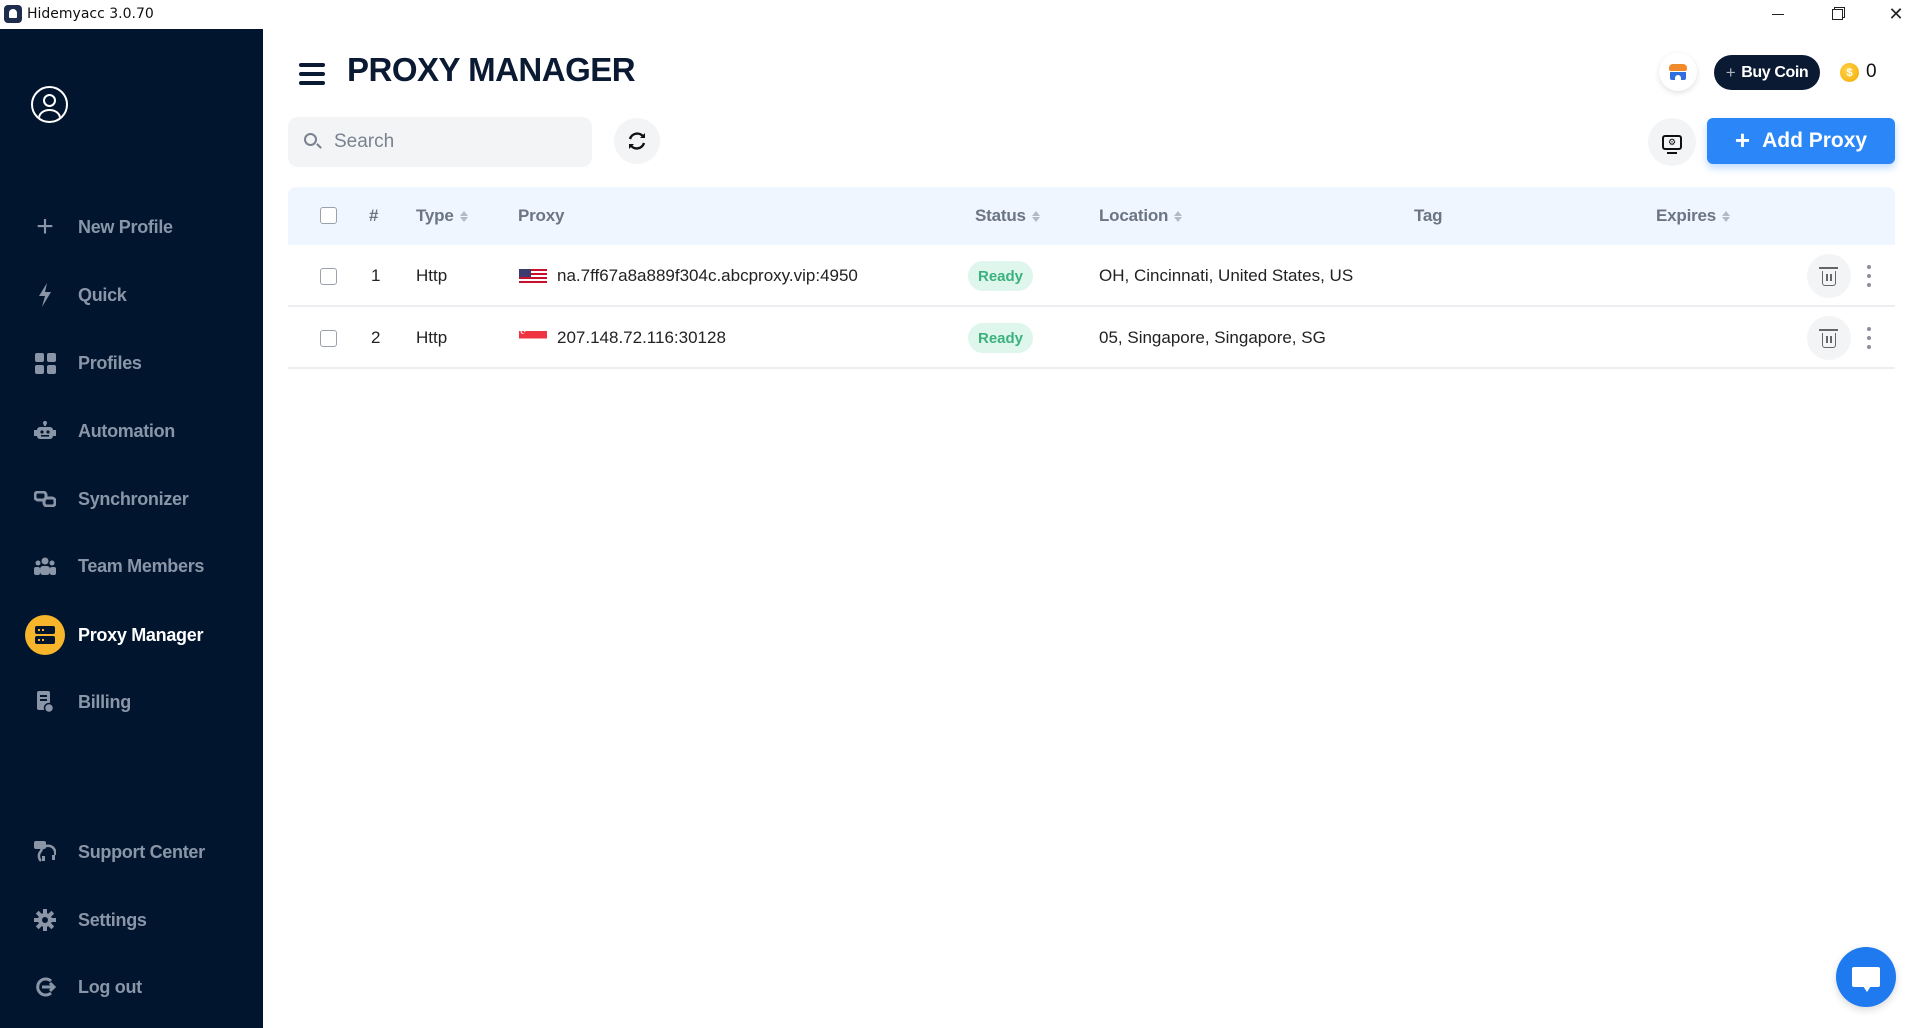 This screenshot has height=1028, width=1919. I want to click on search-input, so click(459, 142).